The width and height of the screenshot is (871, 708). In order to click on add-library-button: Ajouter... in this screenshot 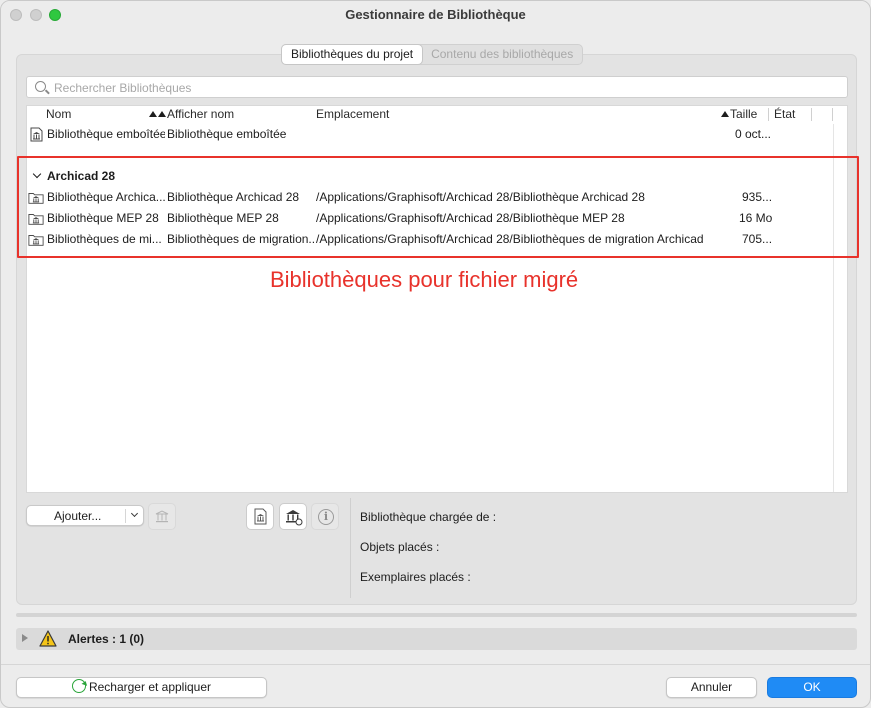, I will do `click(85, 515)`.